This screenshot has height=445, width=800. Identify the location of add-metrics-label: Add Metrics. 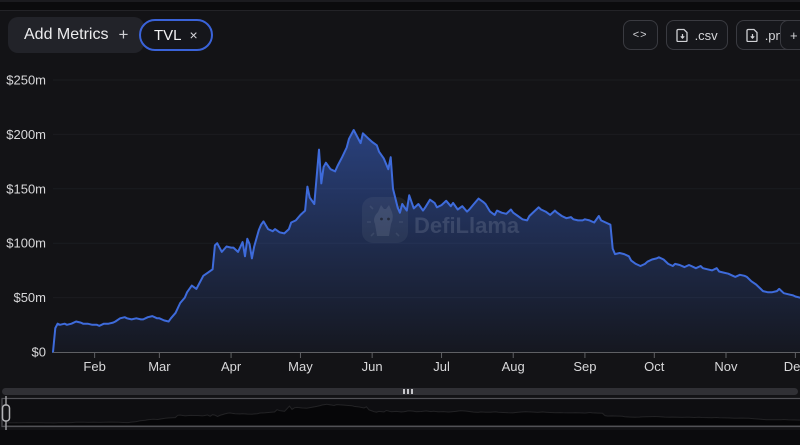
(66, 34).